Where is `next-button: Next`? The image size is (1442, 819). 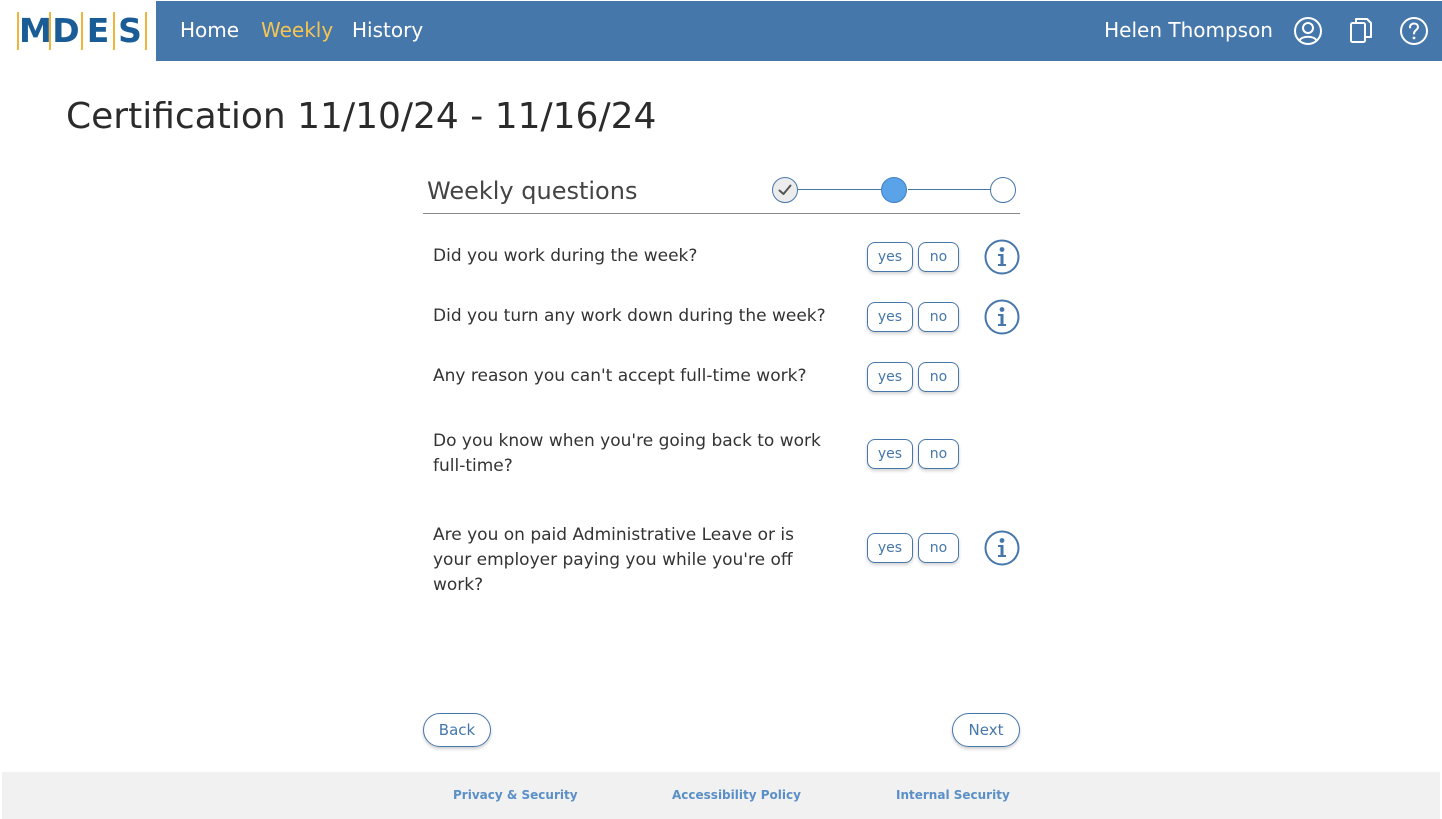
next-button: Next is located at coordinates (986, 730).